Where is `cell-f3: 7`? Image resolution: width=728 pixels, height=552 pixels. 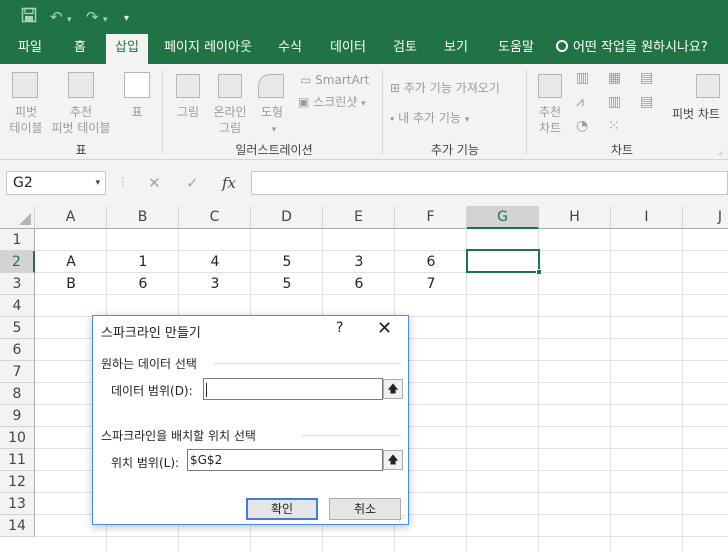 cell-f3: 7 is located at coordinates (431, 284).